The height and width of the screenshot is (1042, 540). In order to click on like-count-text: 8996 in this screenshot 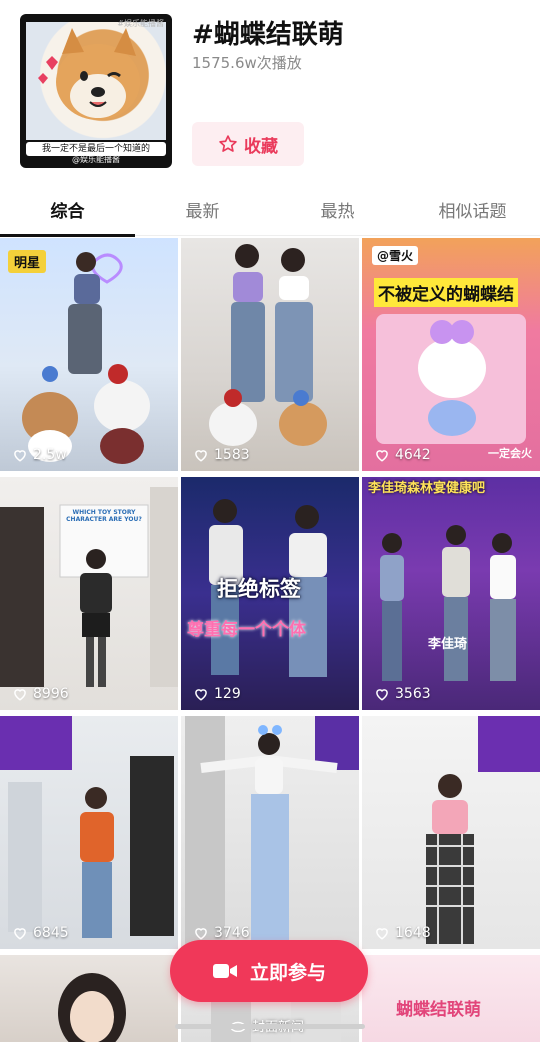, I will do `click(51, 694)`.